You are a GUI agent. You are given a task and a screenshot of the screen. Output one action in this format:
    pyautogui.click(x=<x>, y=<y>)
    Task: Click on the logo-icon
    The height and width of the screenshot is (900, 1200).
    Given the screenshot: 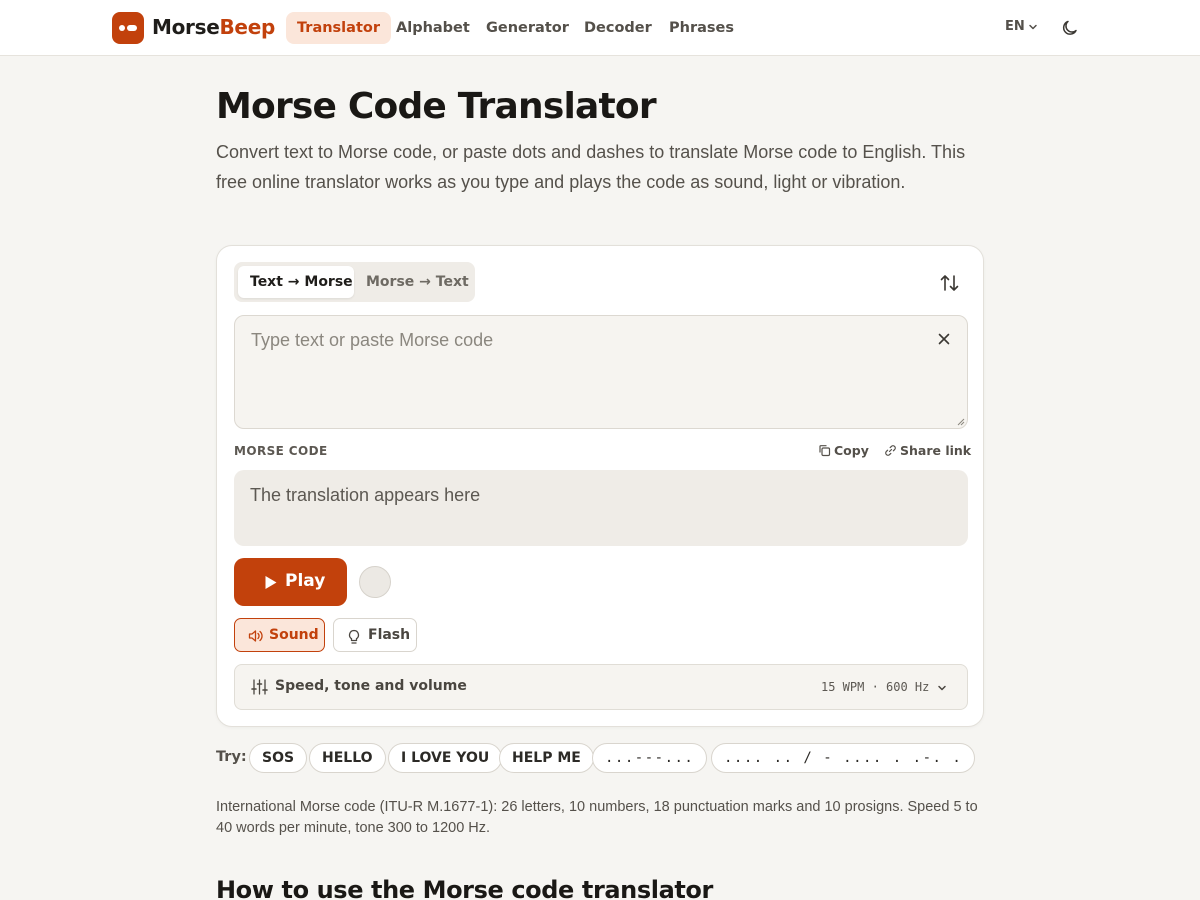 What is the action you would take?
    pyautogui.click(x=128, y=28)
    